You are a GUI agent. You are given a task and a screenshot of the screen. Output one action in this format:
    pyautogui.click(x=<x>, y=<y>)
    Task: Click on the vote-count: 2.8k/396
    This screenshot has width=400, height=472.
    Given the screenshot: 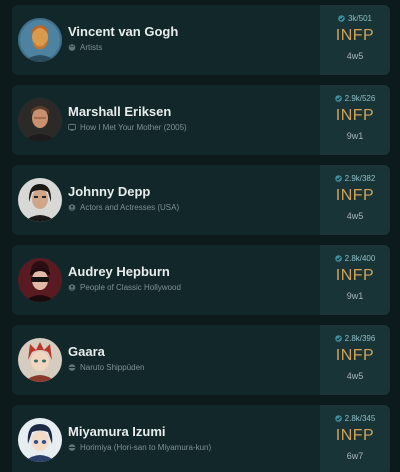 What is the action you would take?
    pyautogui.click(x=355, y=338)
    